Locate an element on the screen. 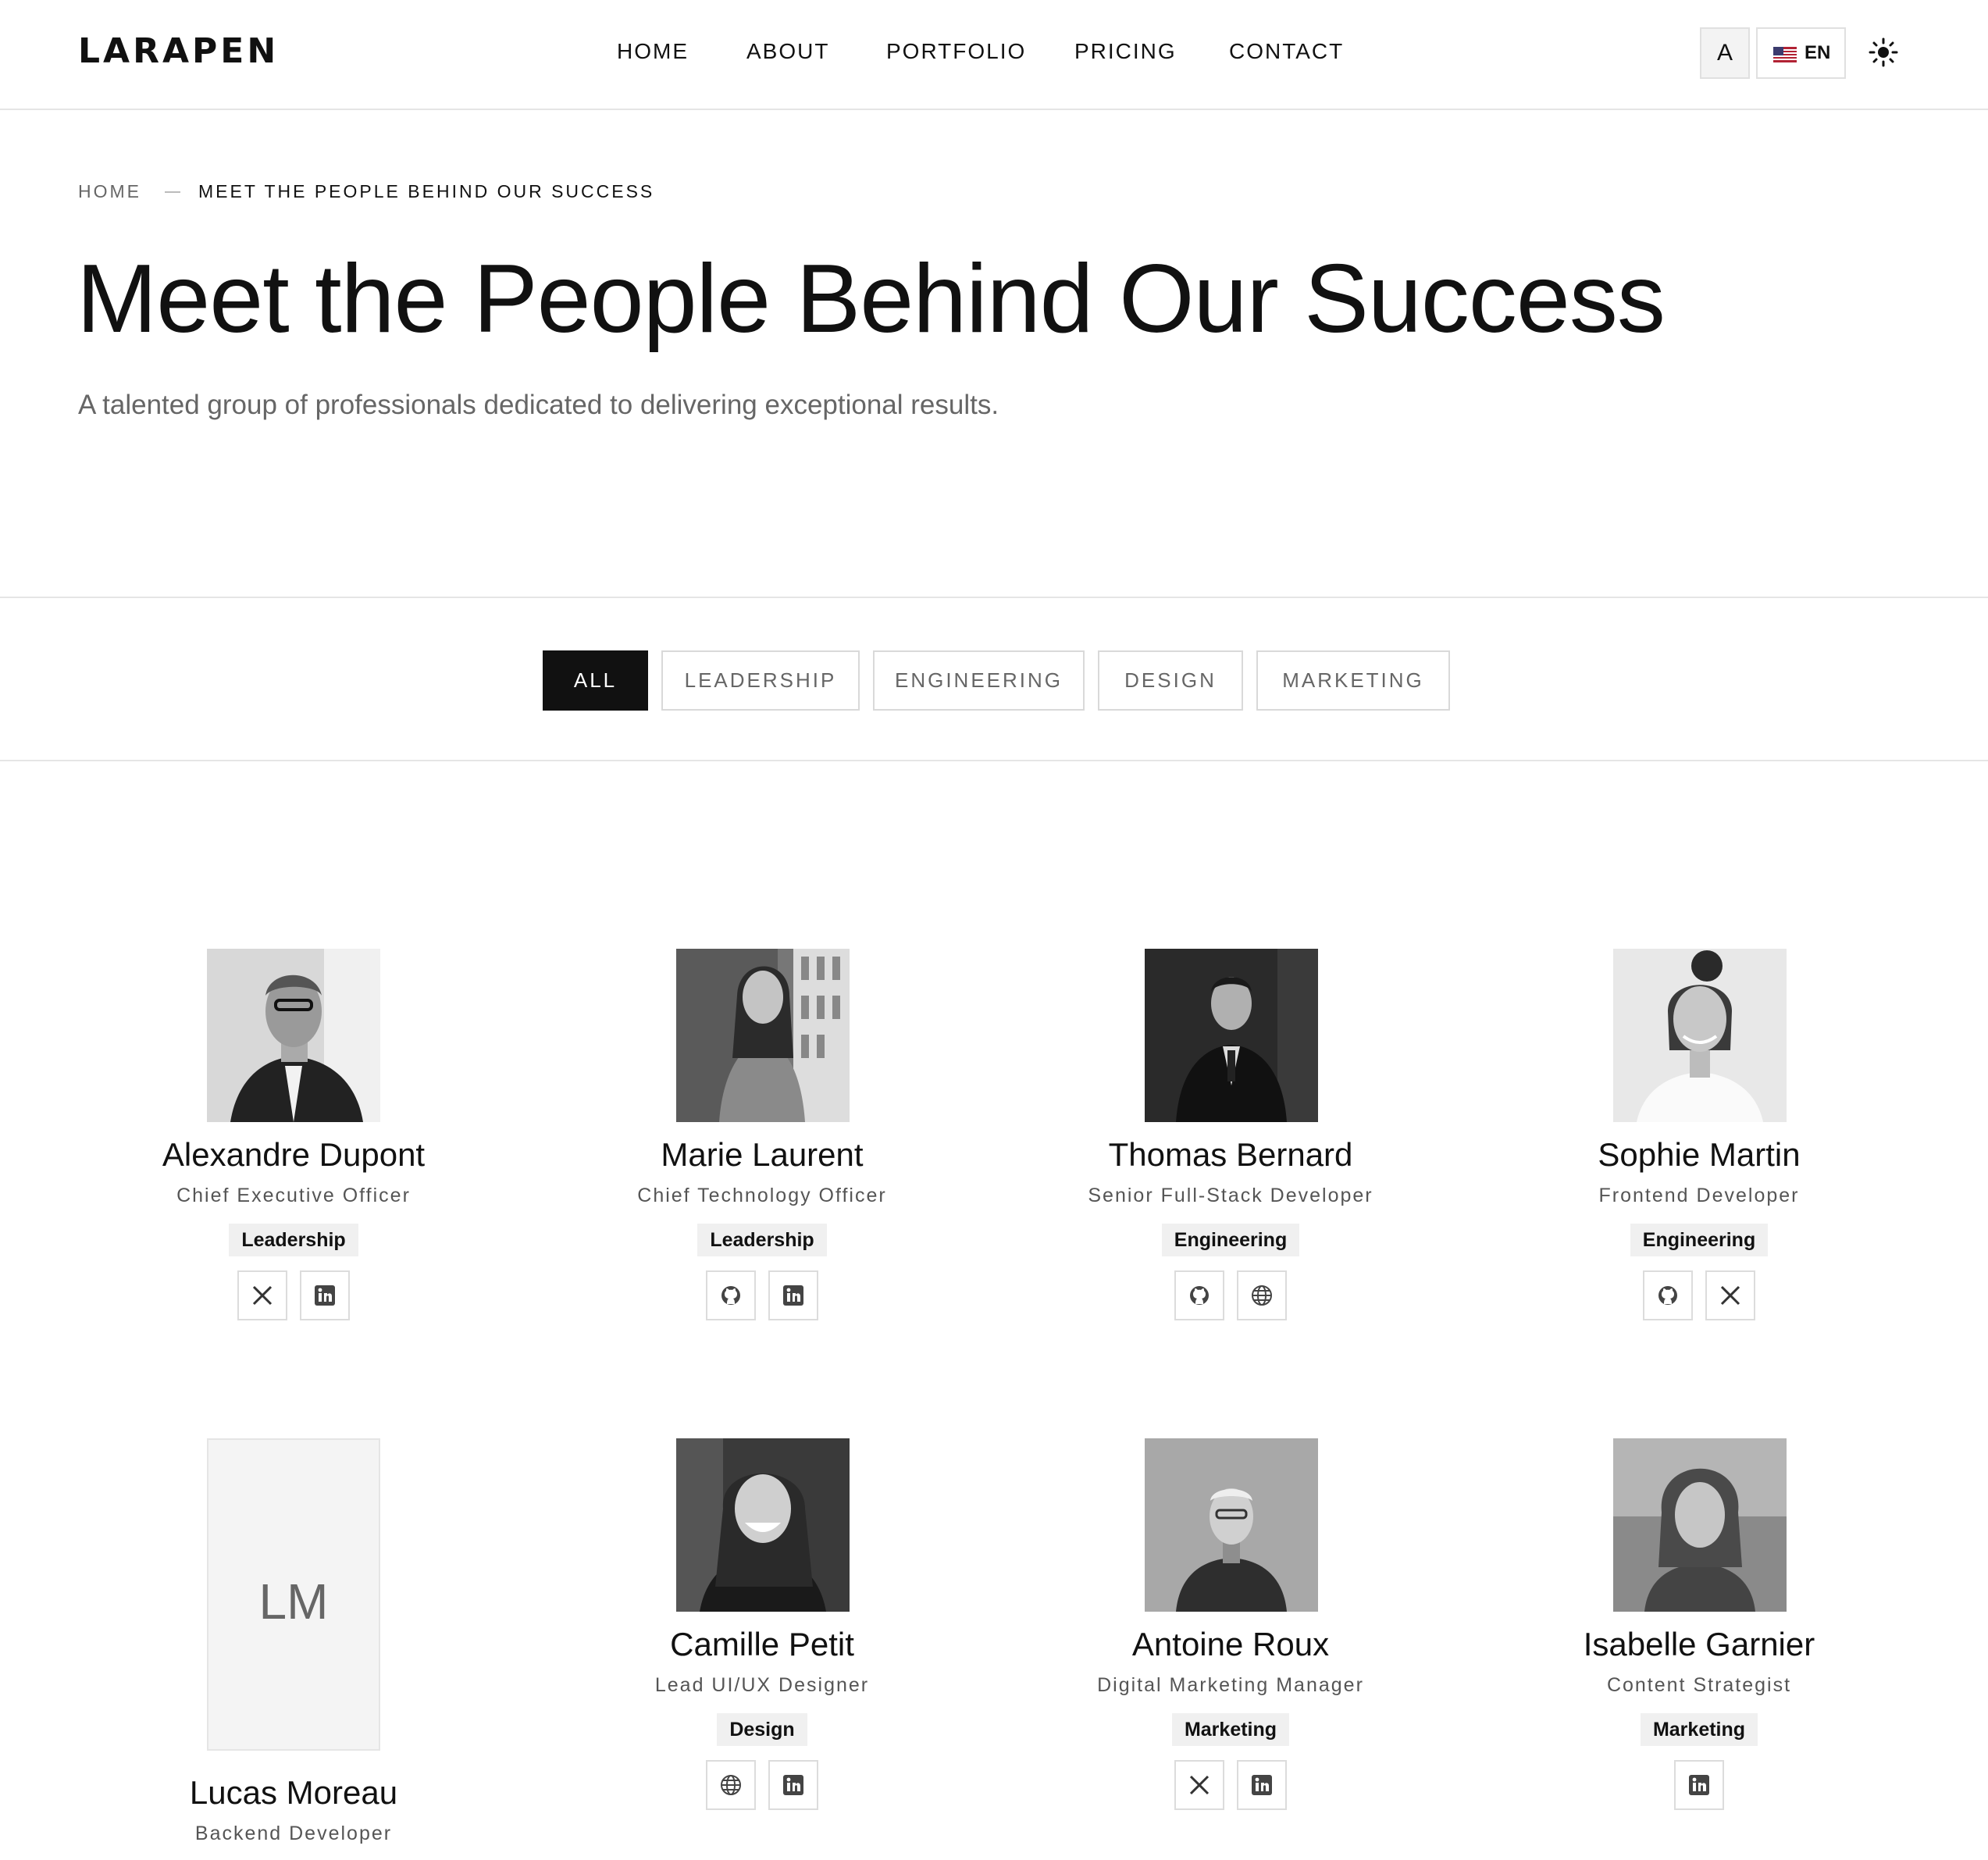  member-name: Alexandre Dupont is located at coordinates (294, 1155).